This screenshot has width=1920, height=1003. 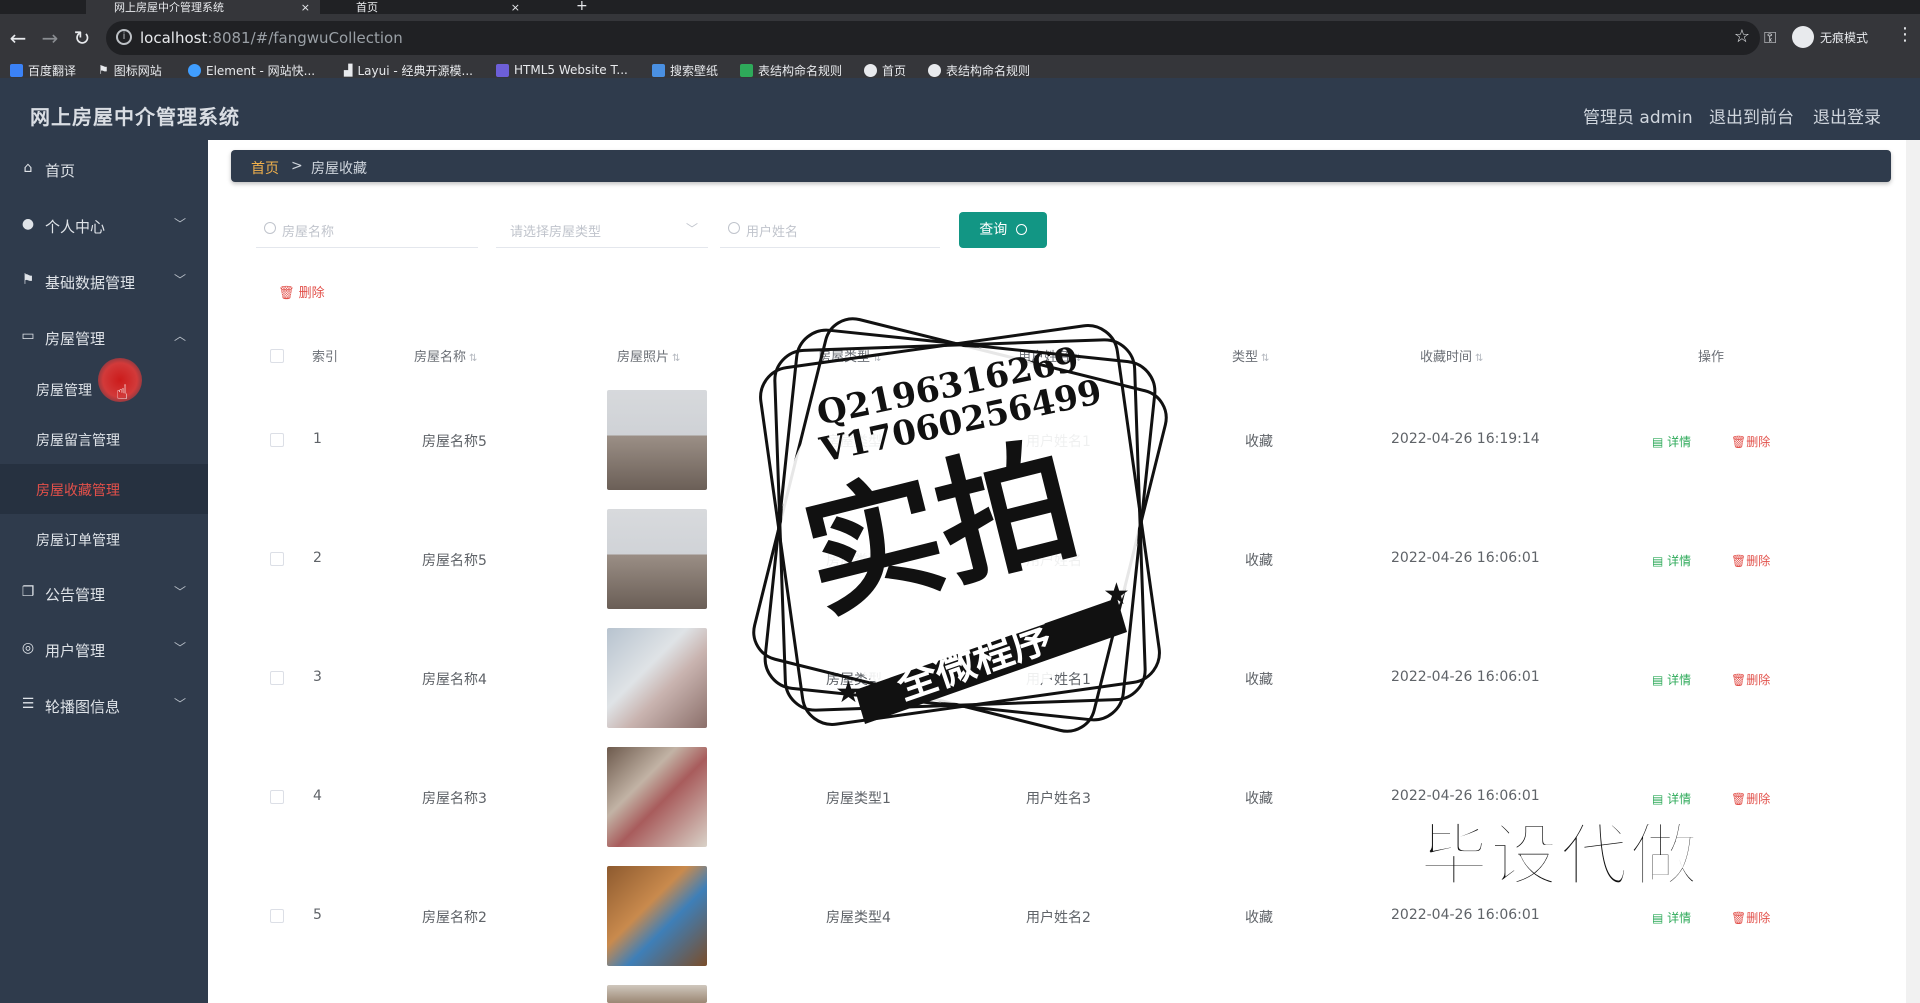 What do you see at coordinates (854, 442) in the screenshot?
I see `row-house-type: 房屋类型` at bounding box center [854, 442].